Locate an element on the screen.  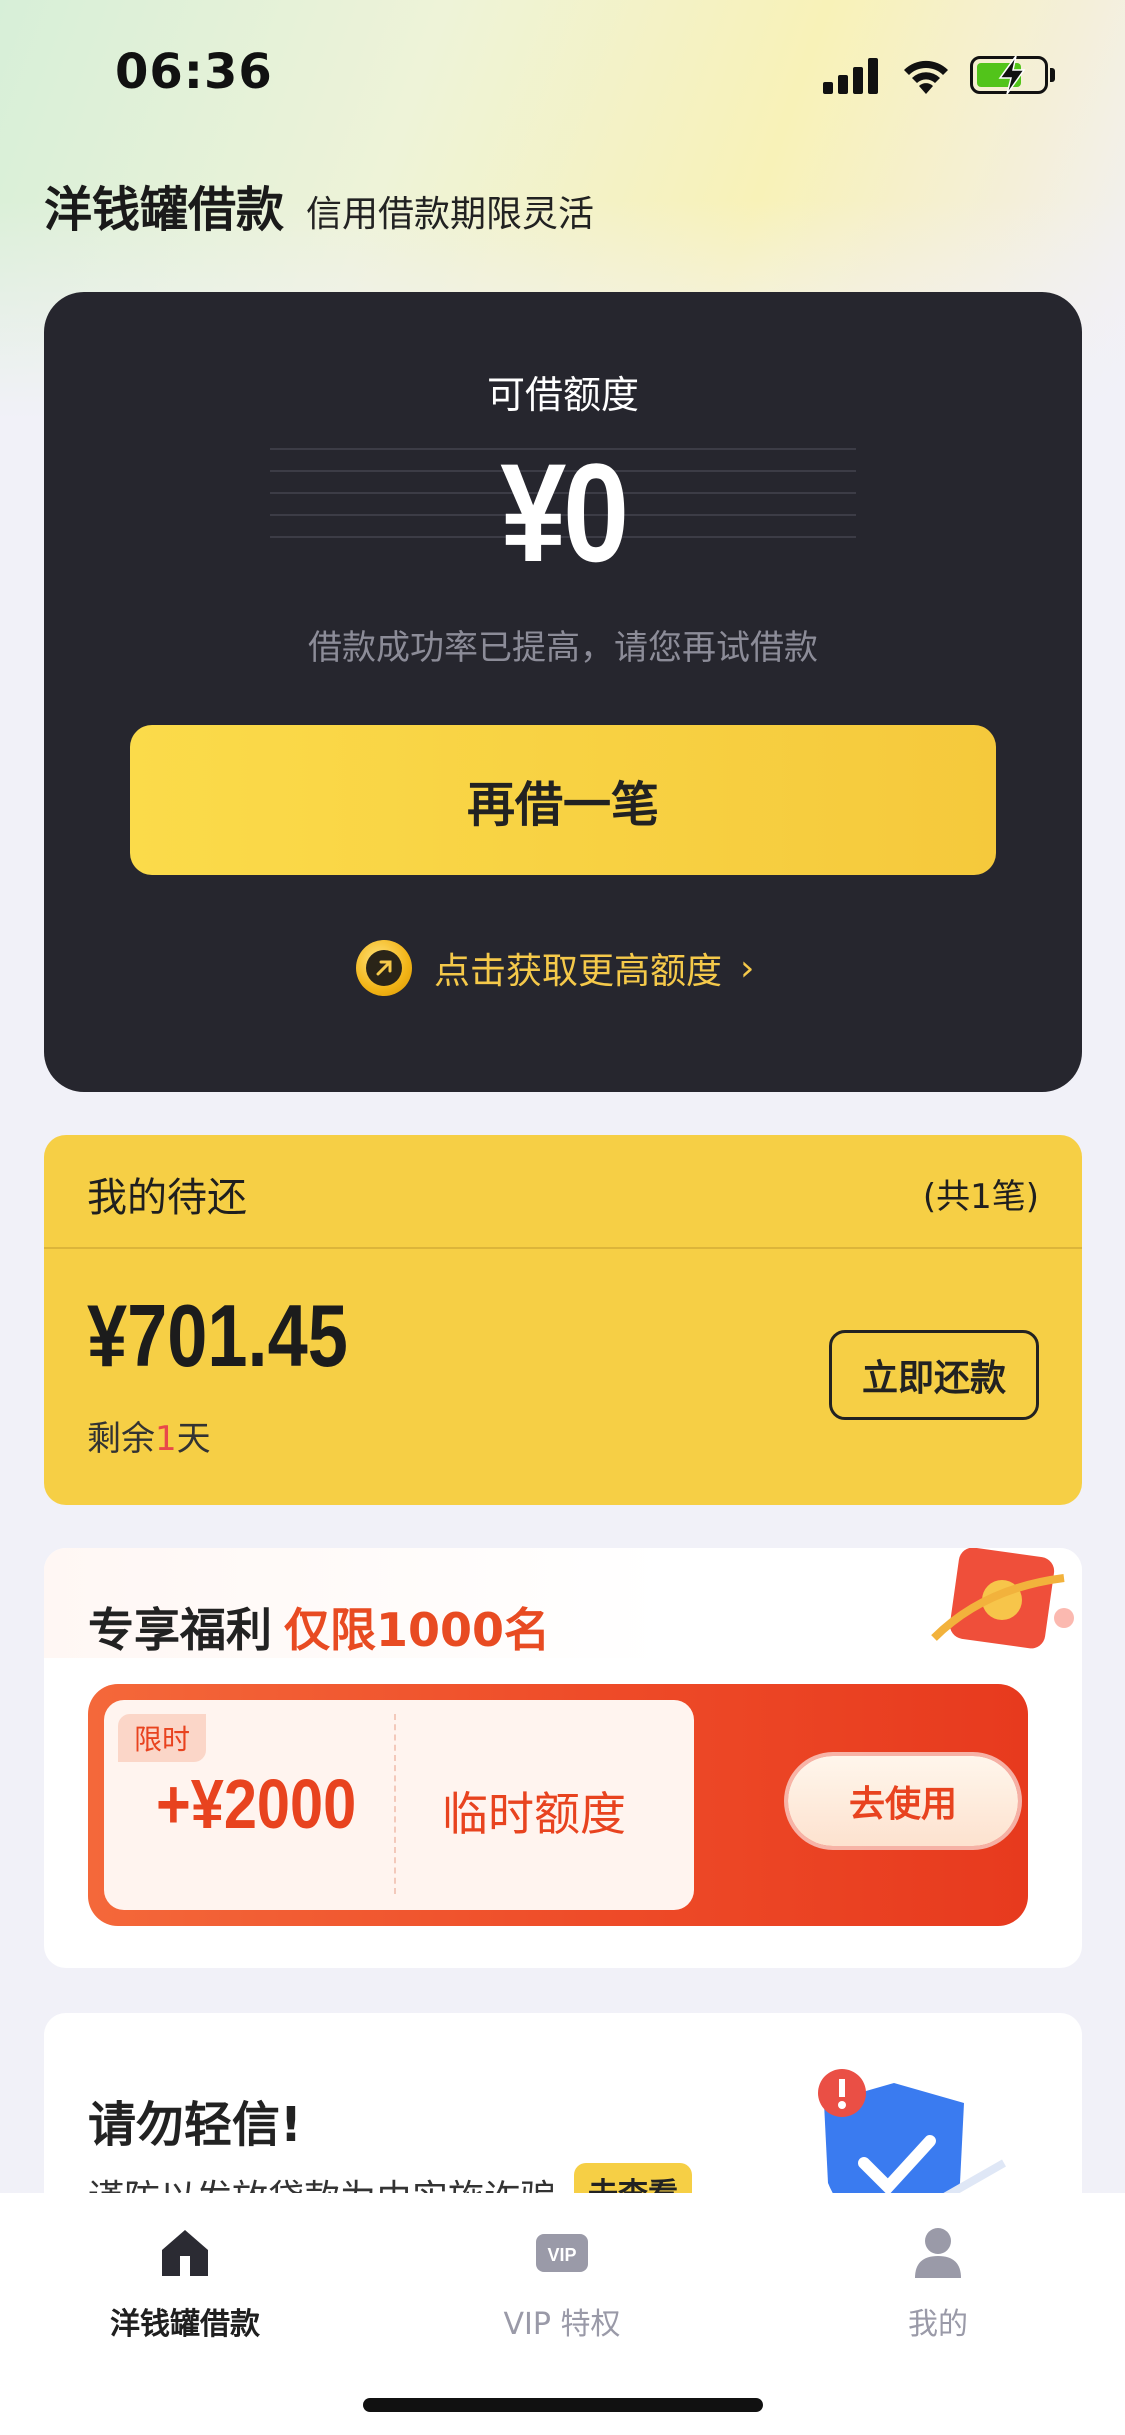
days-suffix: 天 is located at coordinates (193, 1439).